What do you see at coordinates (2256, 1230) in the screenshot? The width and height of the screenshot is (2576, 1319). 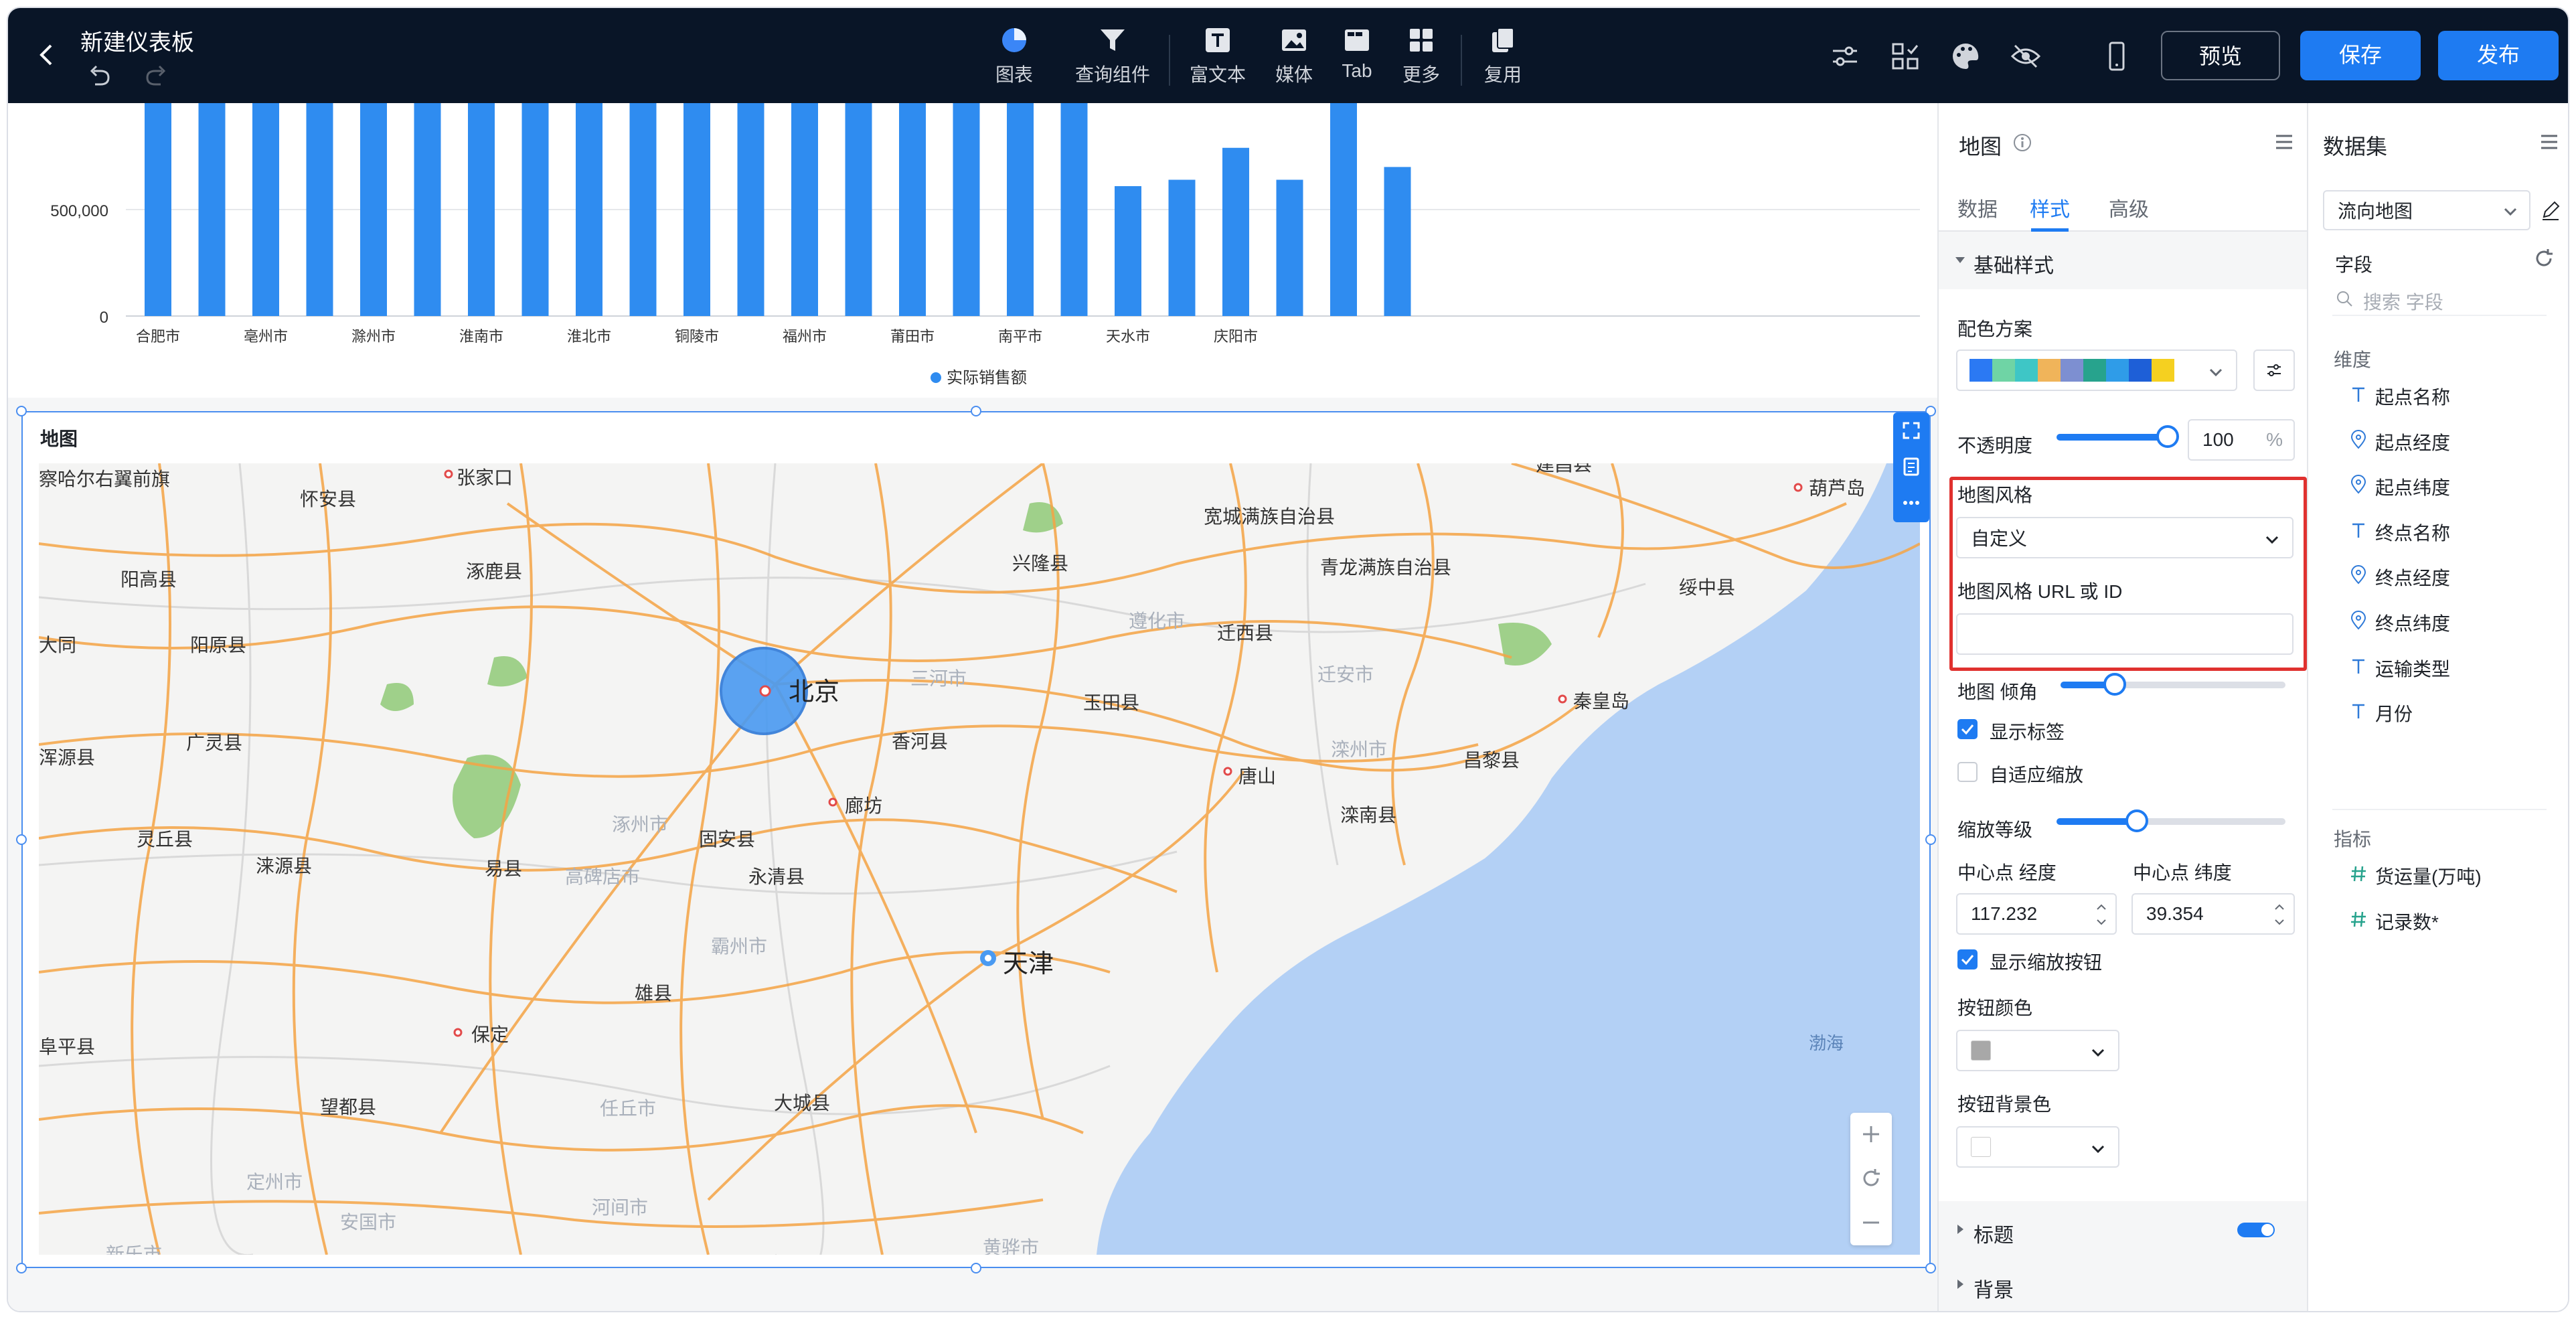 I see `title-toggle` at bounding box center [2256, 1230].